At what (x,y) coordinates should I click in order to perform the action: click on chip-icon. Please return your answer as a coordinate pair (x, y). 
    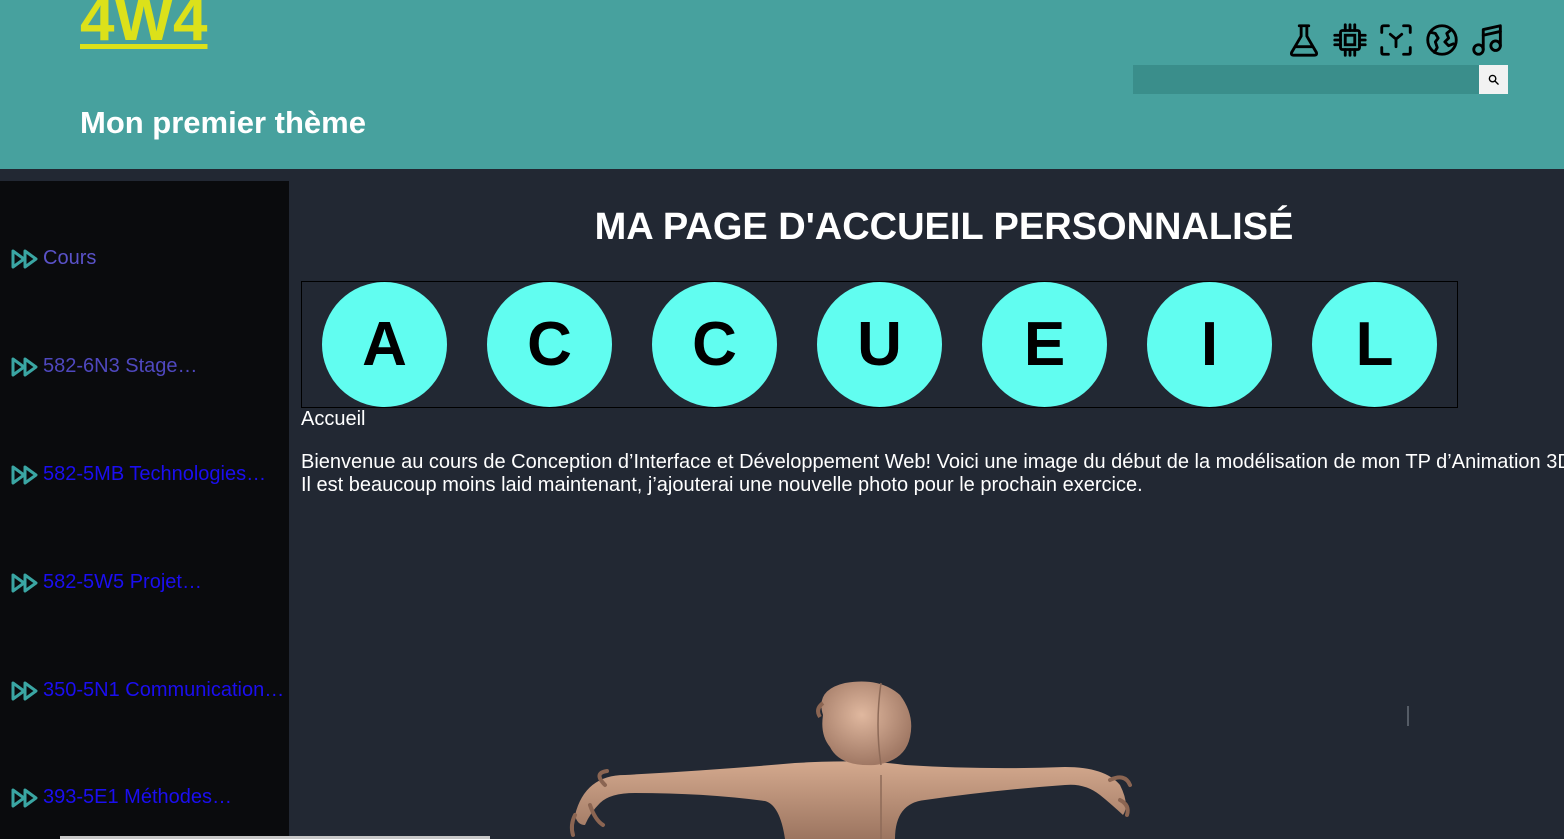
    Looking at the image, I should click on (1350, 40).